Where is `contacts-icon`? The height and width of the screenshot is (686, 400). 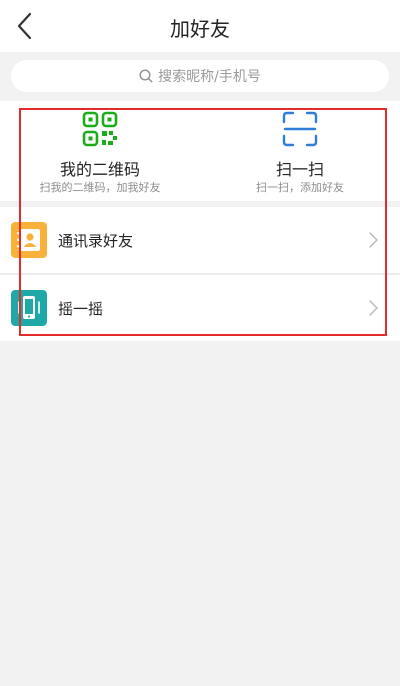
contacts-icon is located at coordinates (29, 240).